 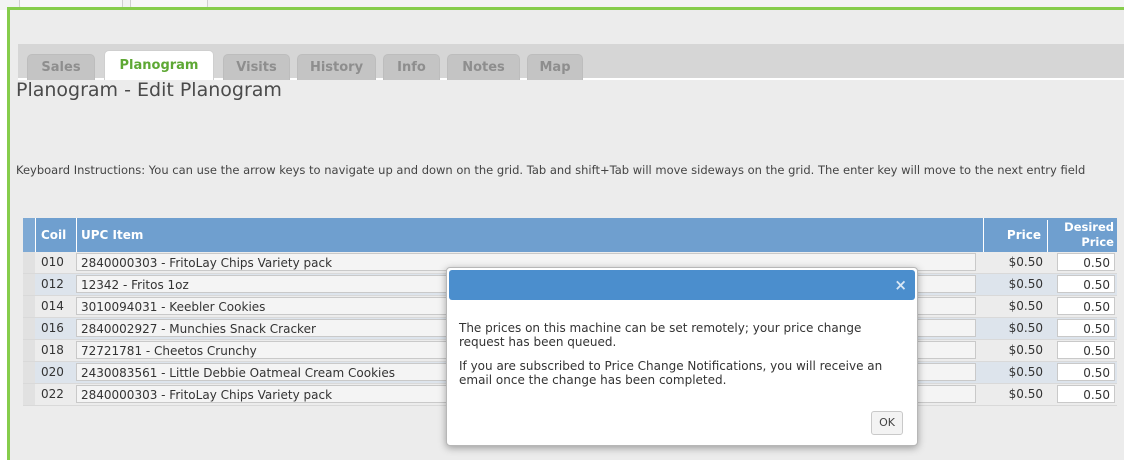 I want to click on tab-planogram: Planogram, so click(x=159, y=65).